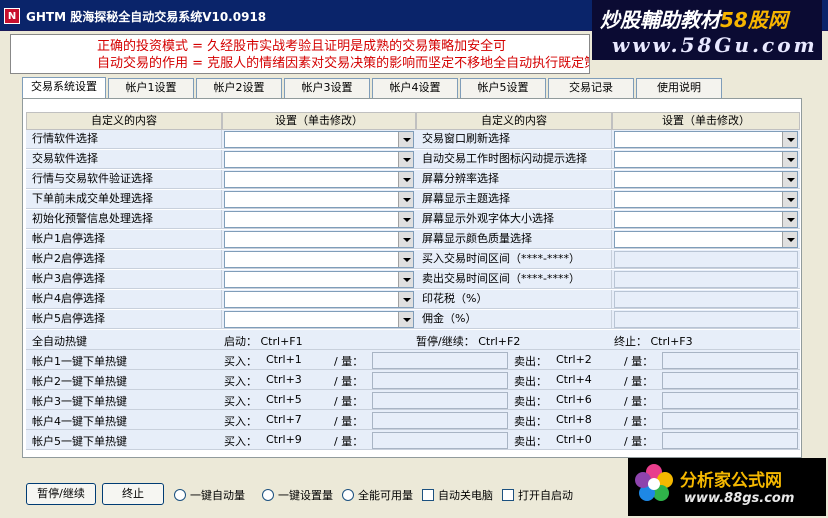 The height and width of the screenshot is (518, 828). Describe the element at coordinates (514, 179) in the screenshot. I see `right-setting-label: 屏幕分辨率选择` at that location.